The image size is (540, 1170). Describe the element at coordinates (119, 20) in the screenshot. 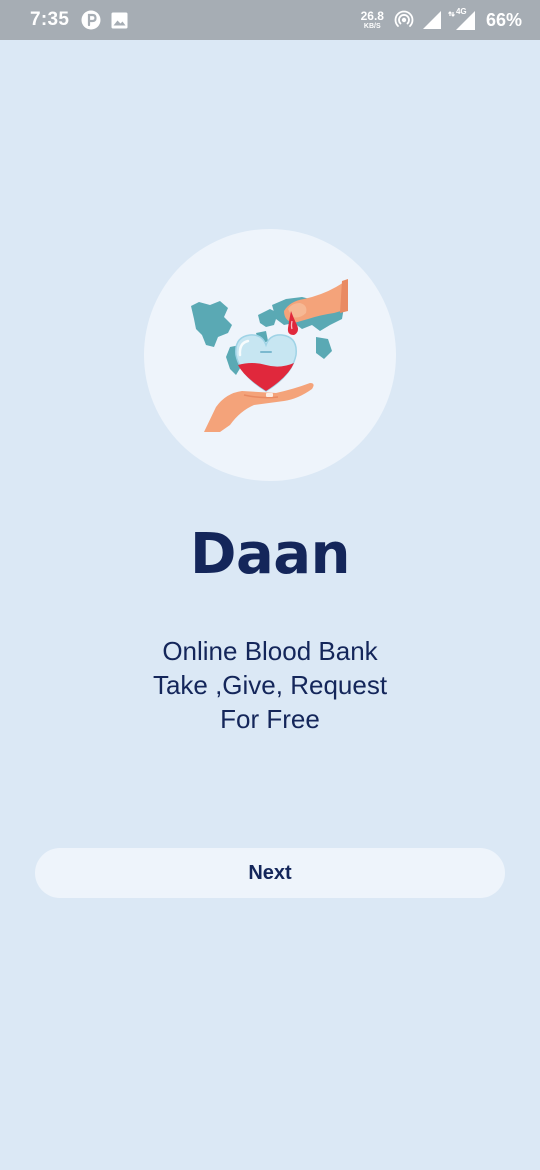

I see `image-icon` at that location.